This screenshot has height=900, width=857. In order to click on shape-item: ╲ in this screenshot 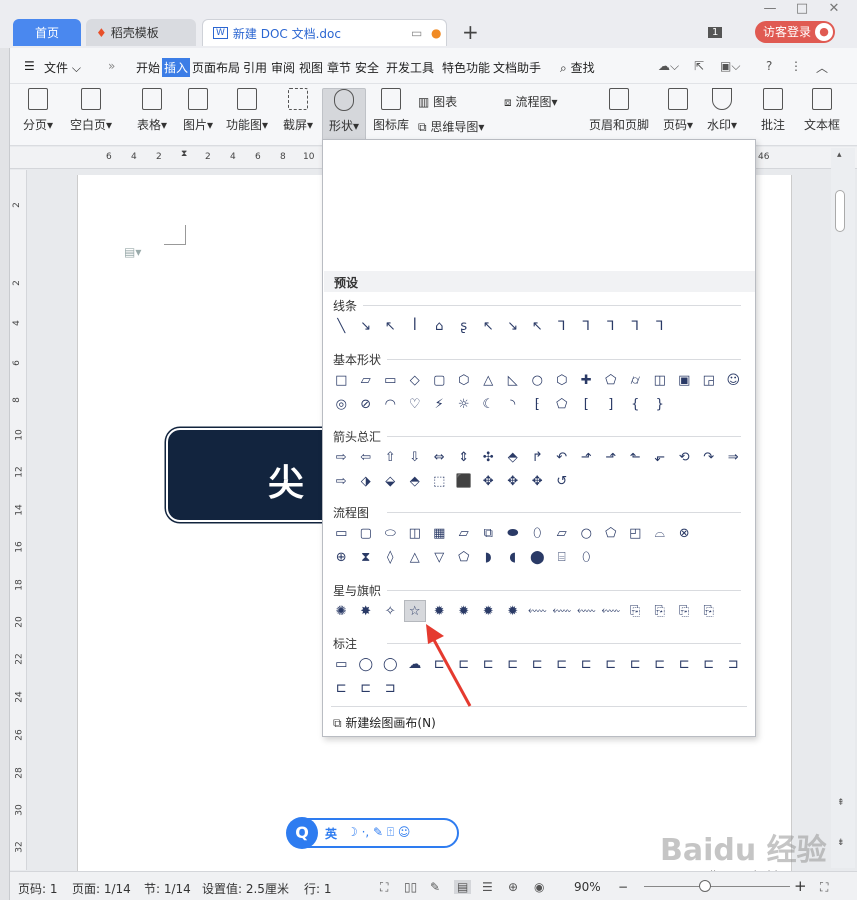, I will do `click(341, 326)`.